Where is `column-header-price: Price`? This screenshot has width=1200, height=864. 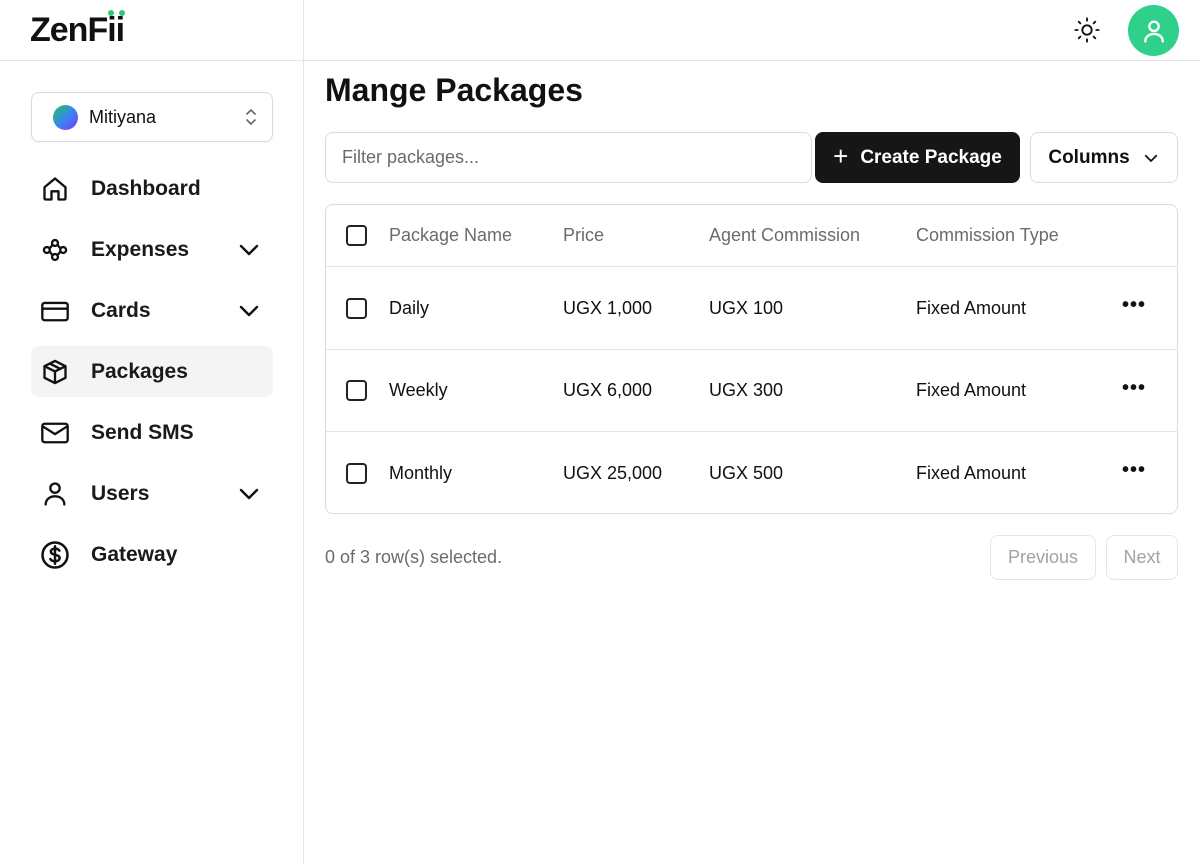
column-header-price: Price is located at coordinates (584, 235).